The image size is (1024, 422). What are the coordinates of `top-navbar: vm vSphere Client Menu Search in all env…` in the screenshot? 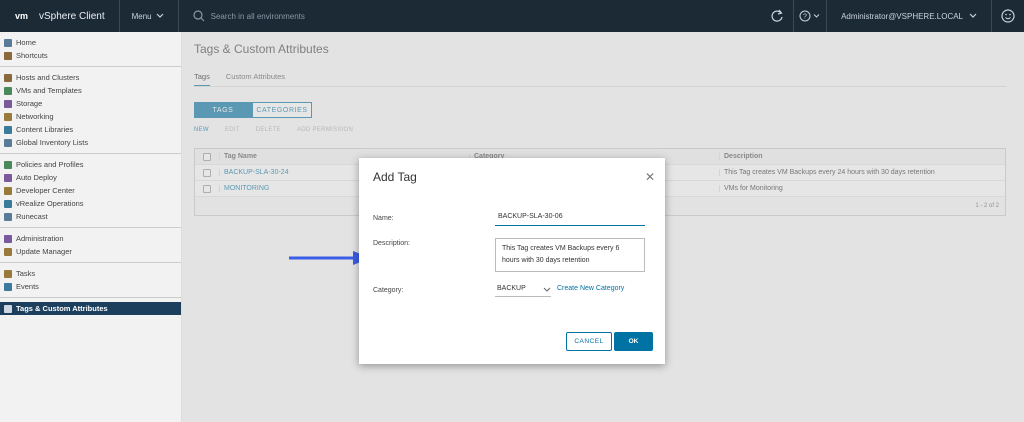 It's located at (512, 16).